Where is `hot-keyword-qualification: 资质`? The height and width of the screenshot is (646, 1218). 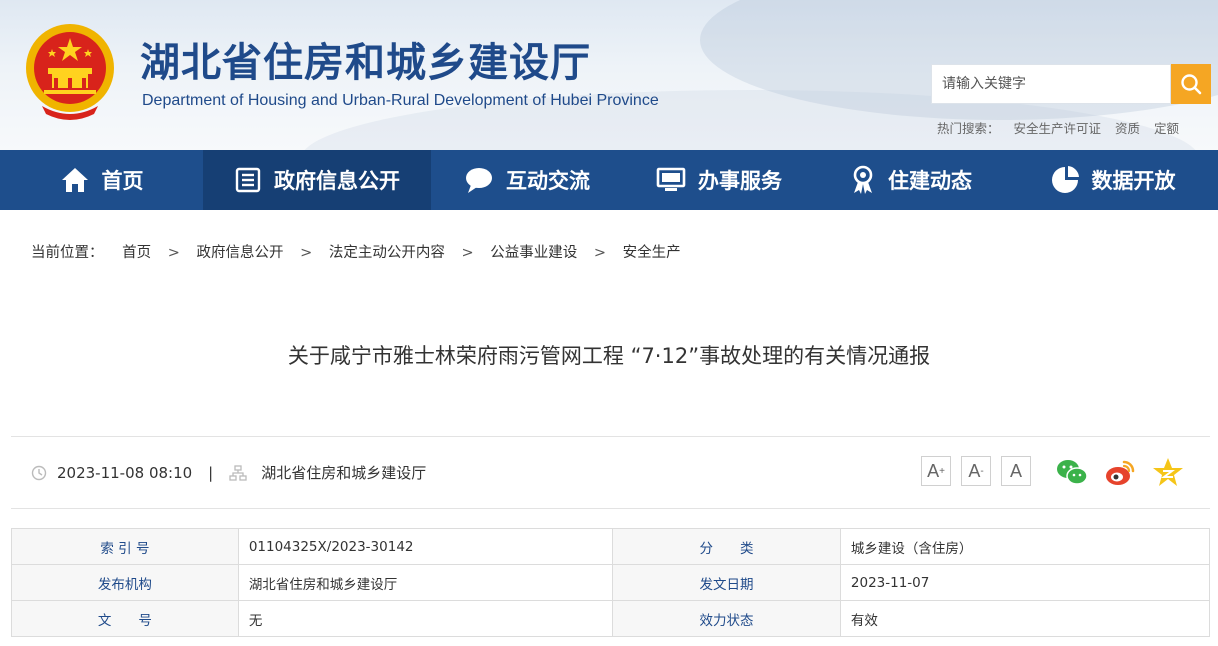
hot-keyword-qualification: 资质 is located at coordinates (1127, 128).